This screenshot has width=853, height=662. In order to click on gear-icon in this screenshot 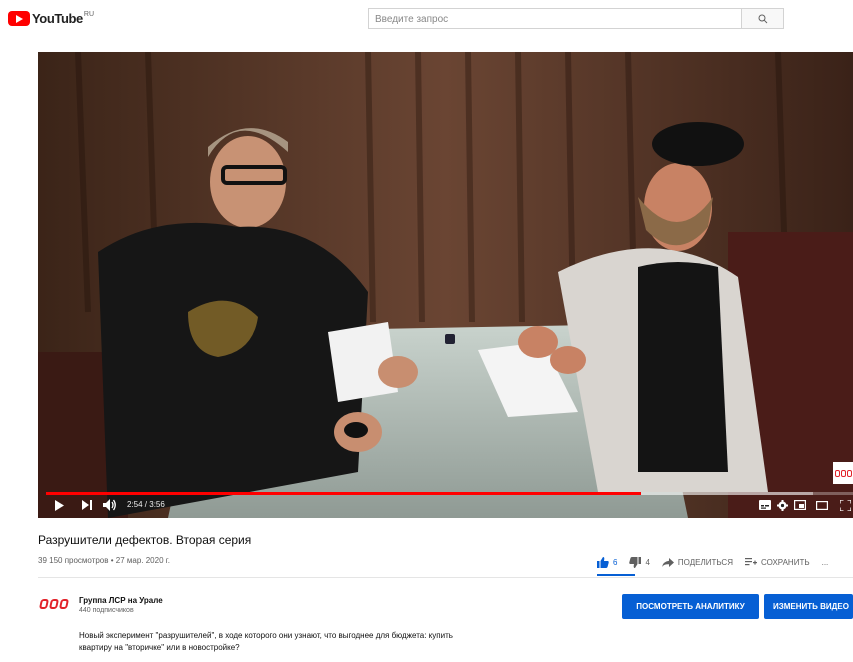, I will do `click(782, 505)`.